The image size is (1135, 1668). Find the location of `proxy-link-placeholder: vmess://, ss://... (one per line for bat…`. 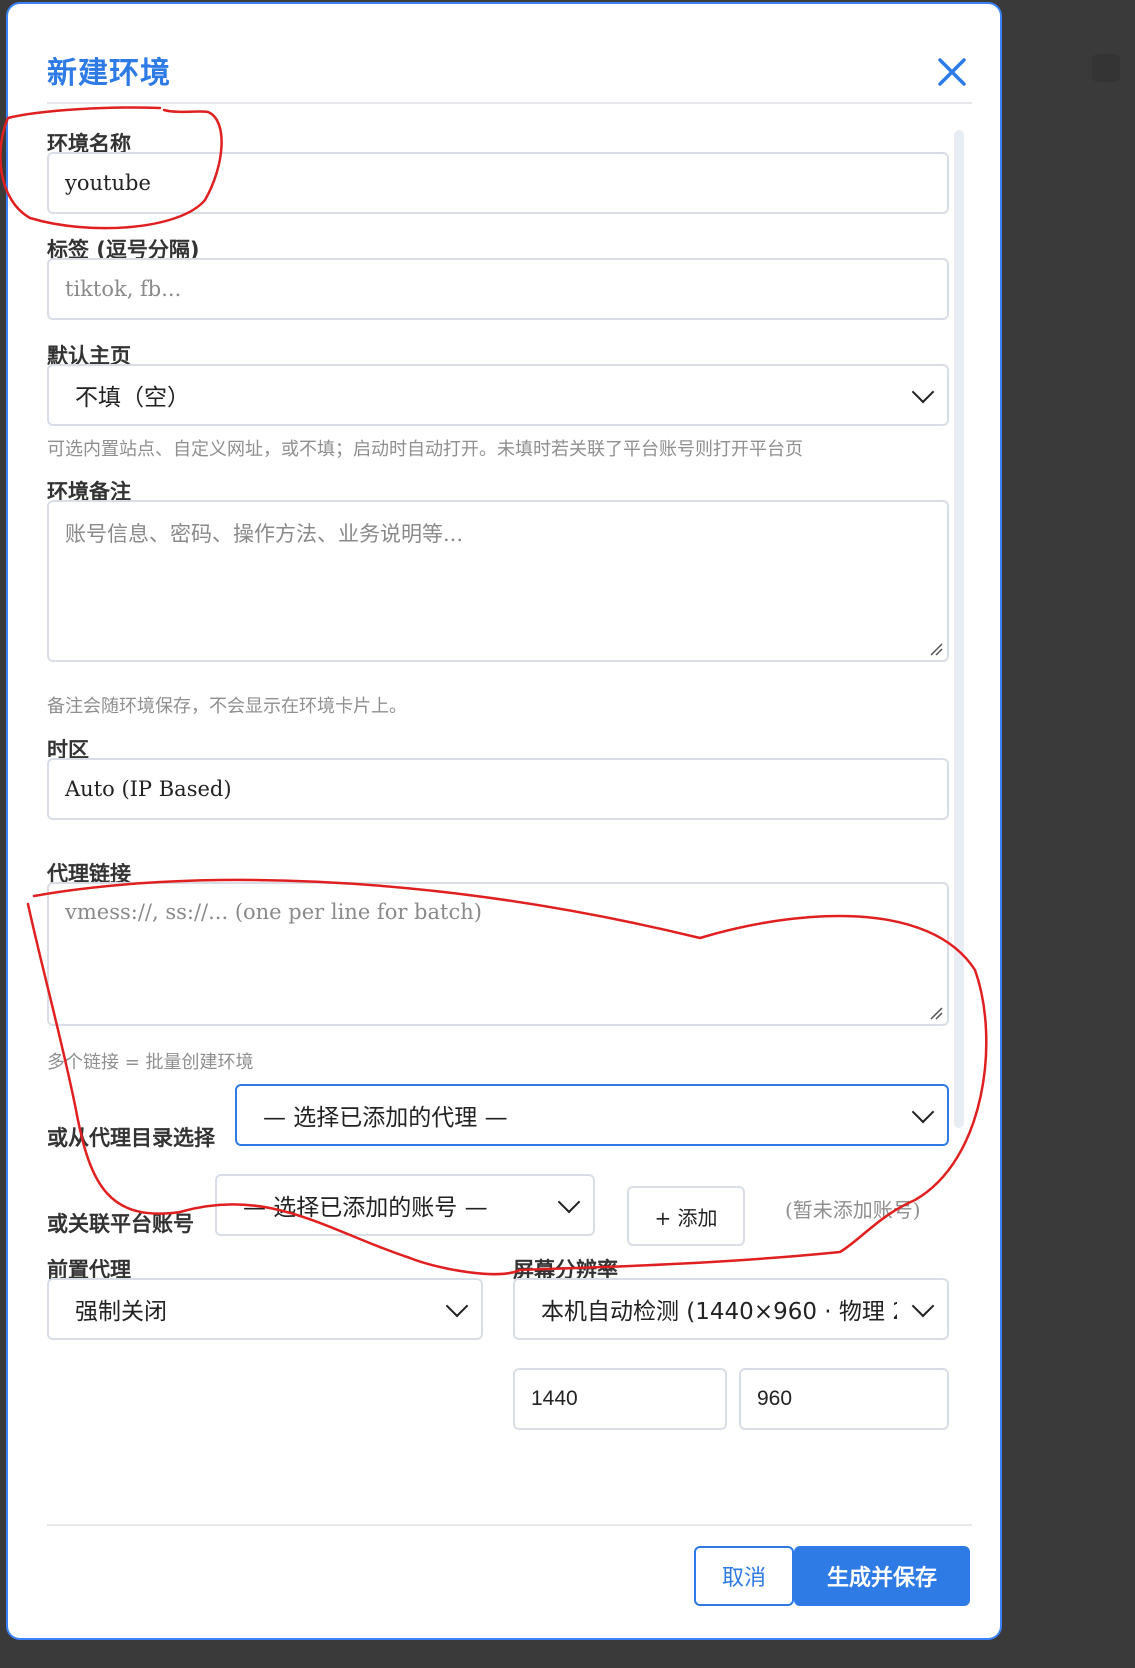

proxy-link-placeholder: vmess://, ss://... (one per line for bat… is located at coordinates (273, 912).